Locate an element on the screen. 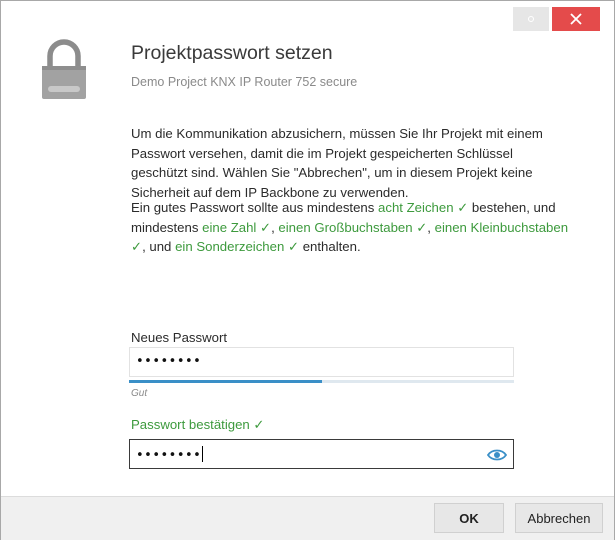 This screenshot has height=540, width=615. dialog-footer: OK Abbrechen is located at coordinates (307, 518).